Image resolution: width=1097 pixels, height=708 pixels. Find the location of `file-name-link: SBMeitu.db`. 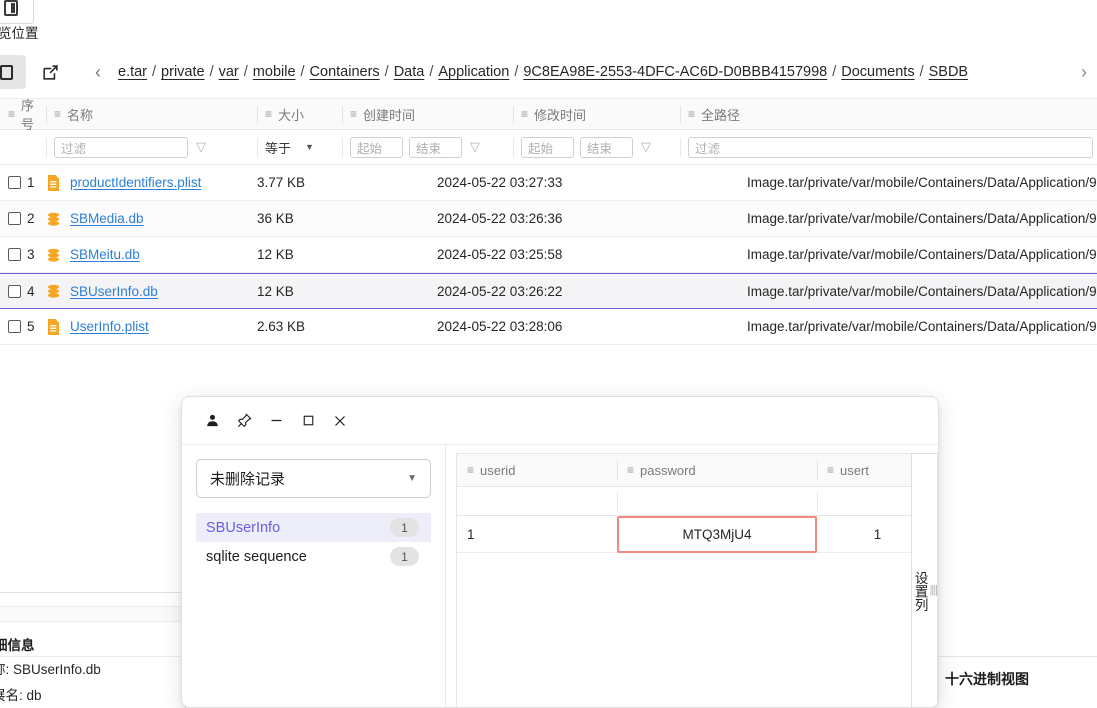

file-name-link: SBMeitu.db is located at coordinates (105, 254).